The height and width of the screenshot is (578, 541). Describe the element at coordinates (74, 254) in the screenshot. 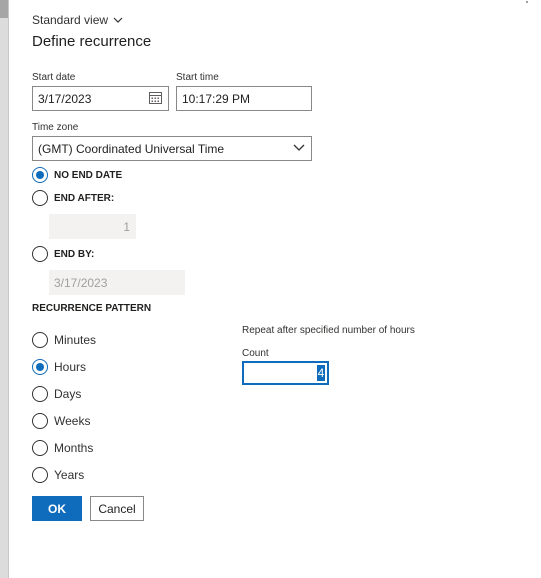

I see `end-by-label: END BY:` at that location.